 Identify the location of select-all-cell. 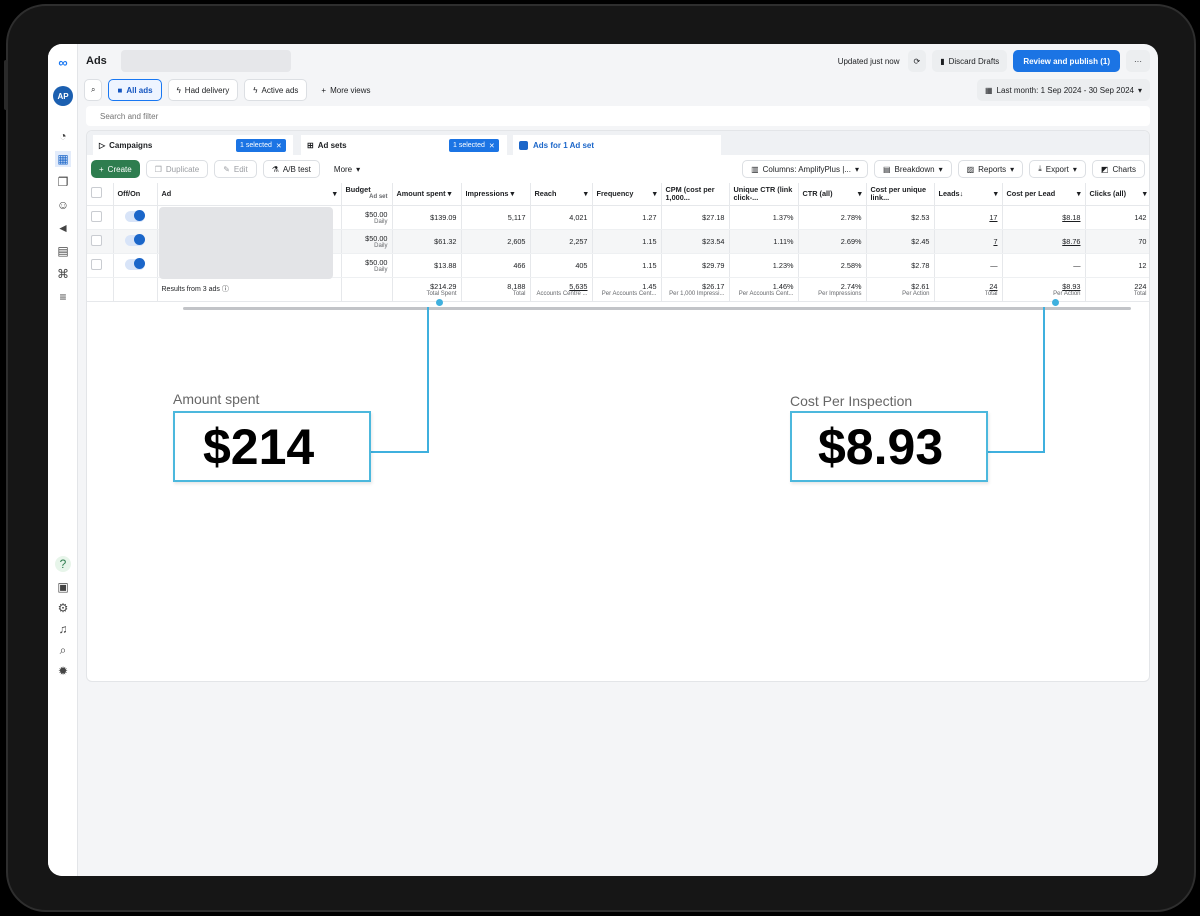
(100, 194).